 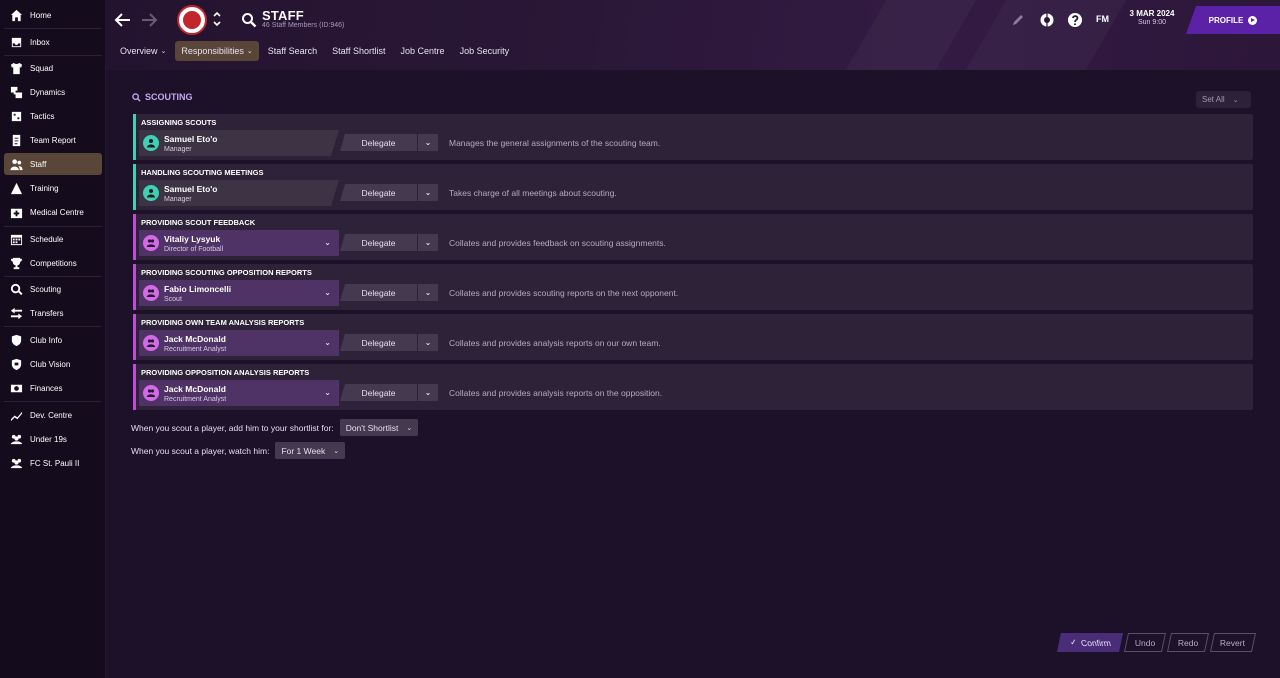 I want to click on back-arrow-icon, so click(x=123, y=20).